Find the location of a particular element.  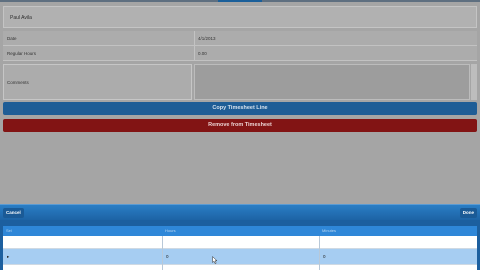

column-header-sel: Sel is located at coordinates (82, 231).